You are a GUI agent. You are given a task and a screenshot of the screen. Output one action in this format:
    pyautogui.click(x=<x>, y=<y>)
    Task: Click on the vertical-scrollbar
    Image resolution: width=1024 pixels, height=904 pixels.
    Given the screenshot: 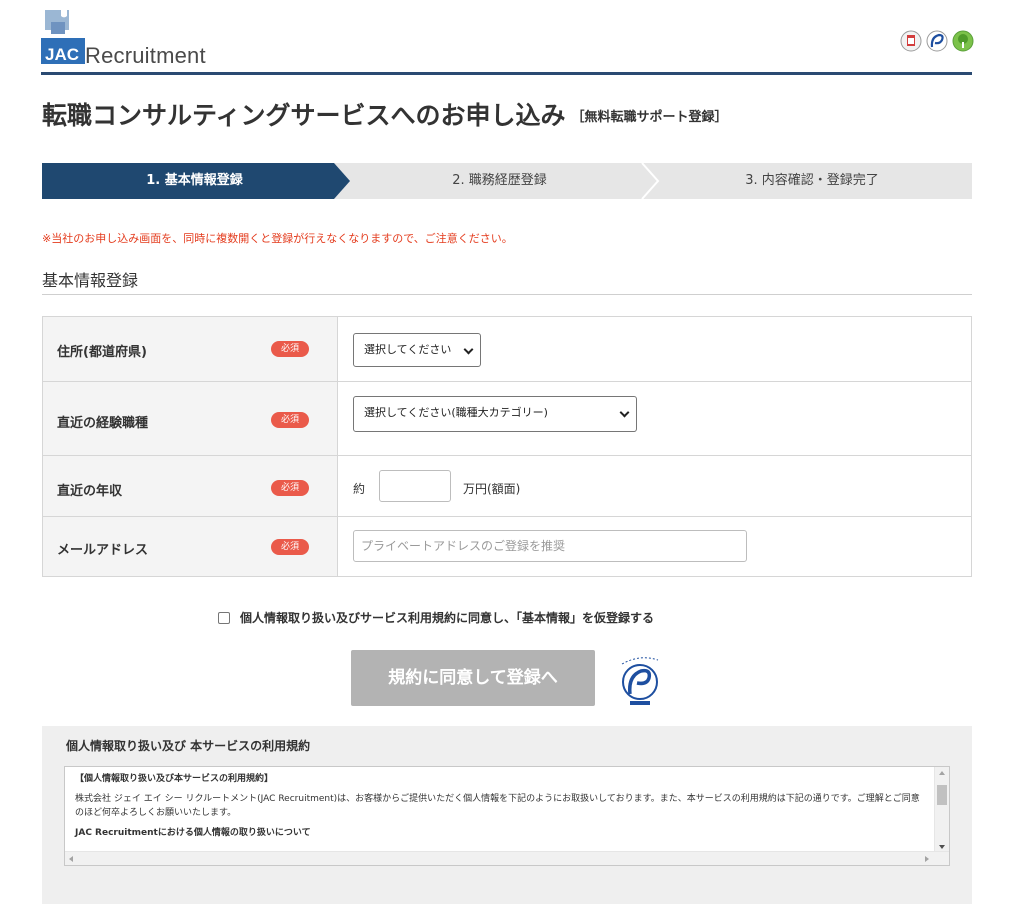 What is the action you would take?
    pyautogui.click(x=941, y=810)
    